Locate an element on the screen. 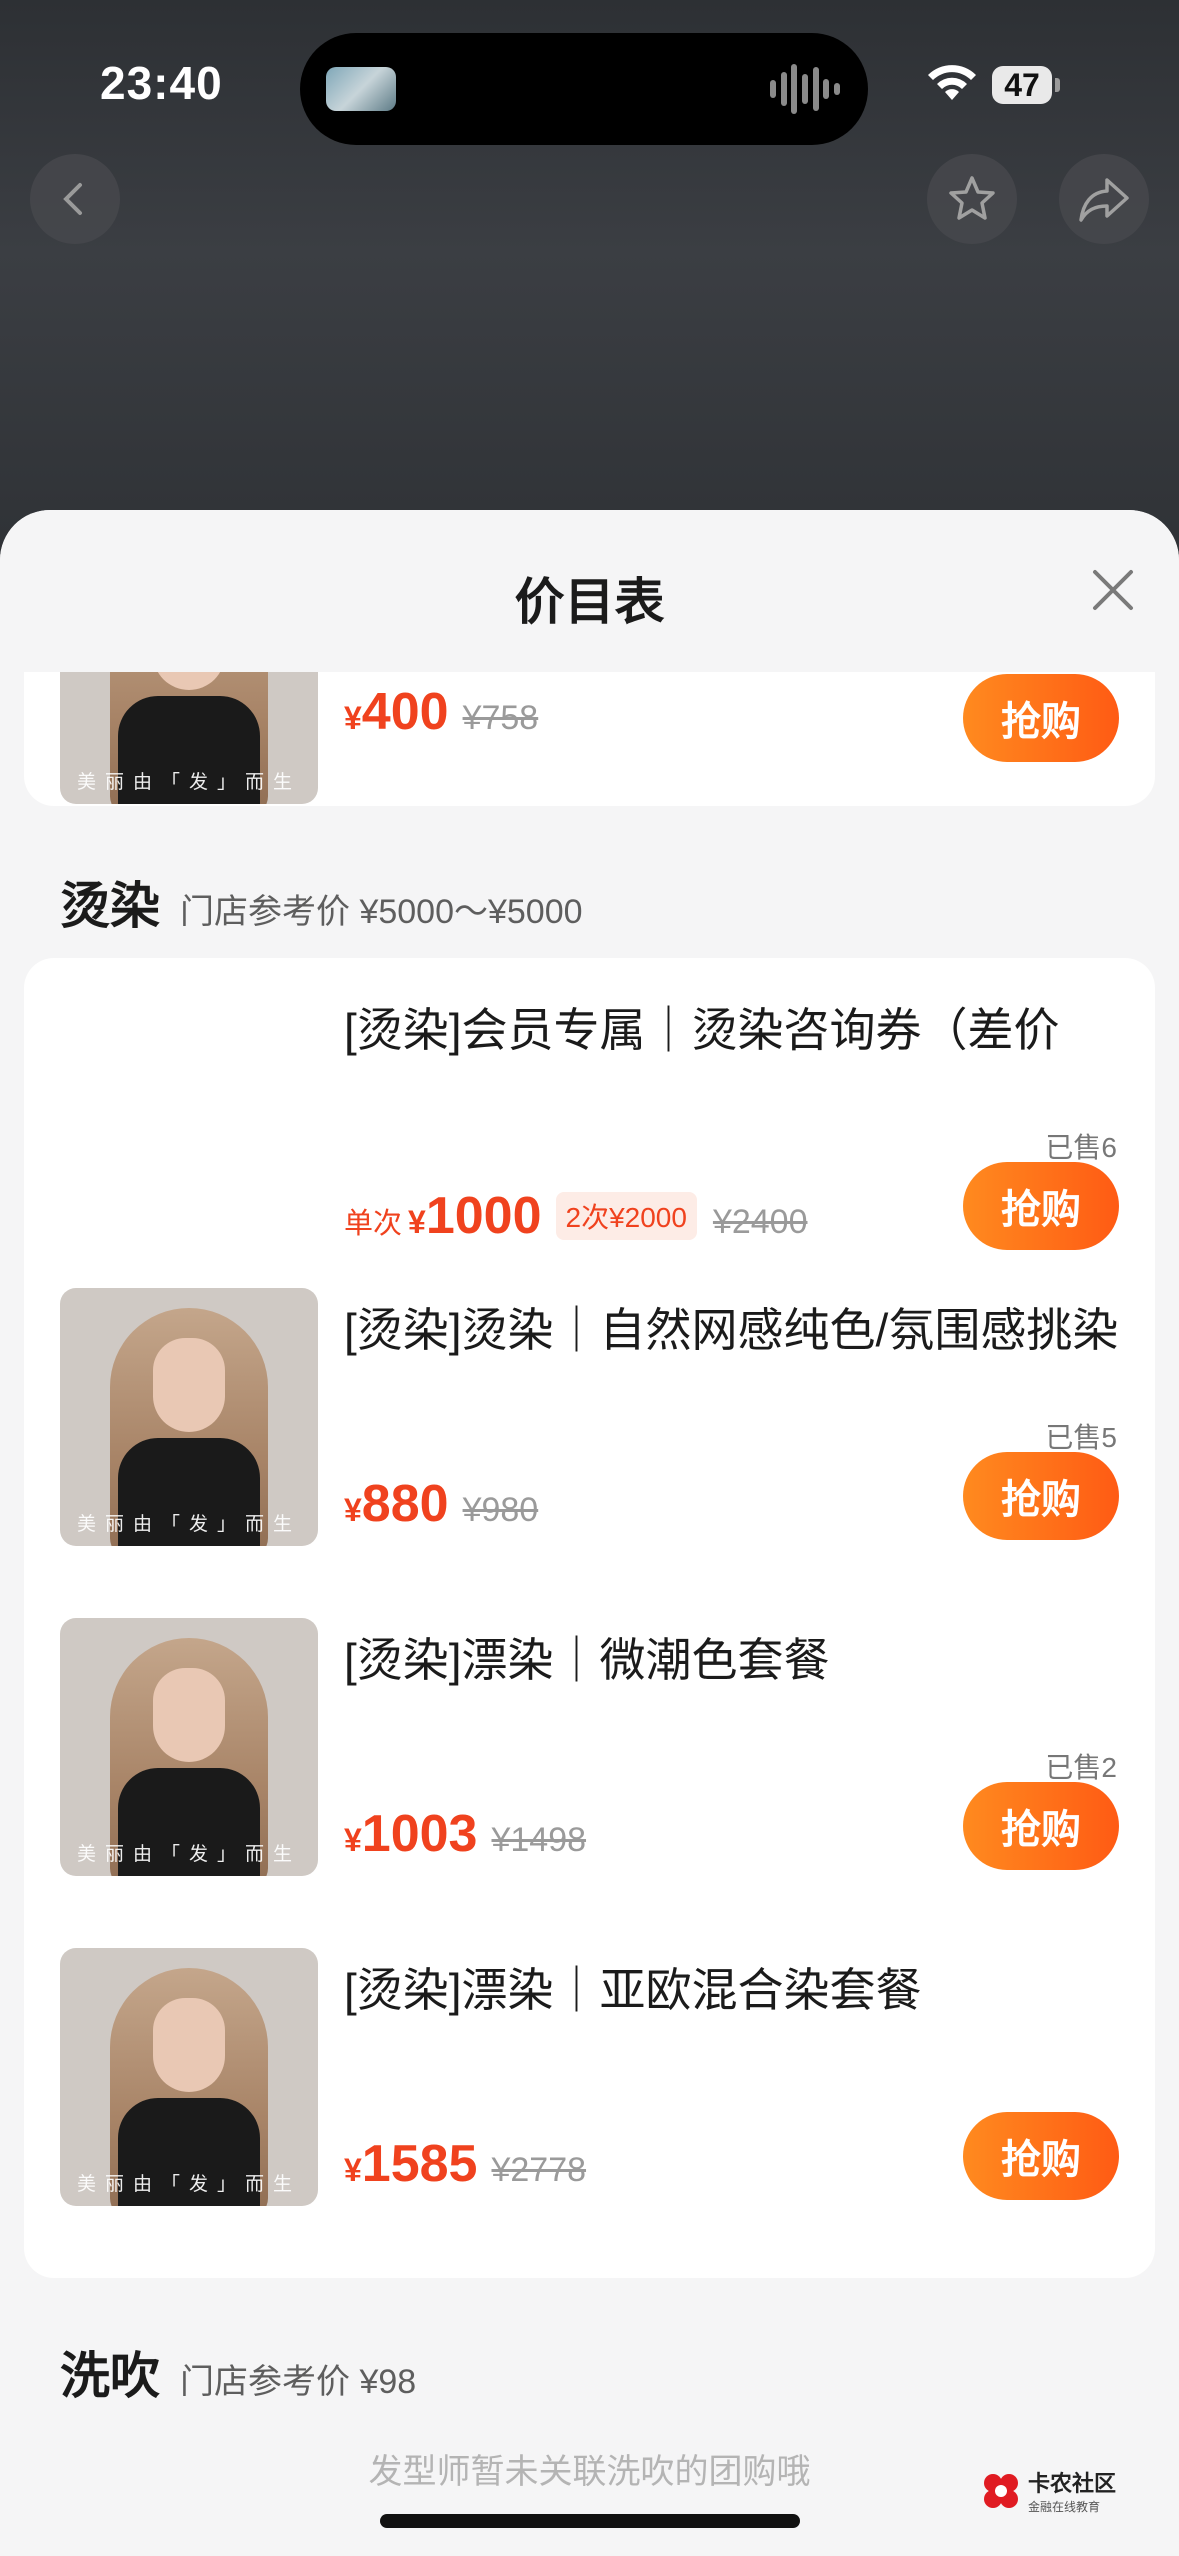 The image size is (1179, 2556). section-header-wash-blow: 洗吹 门店参考价 ¥98 is located at coordinates (238, 2372).